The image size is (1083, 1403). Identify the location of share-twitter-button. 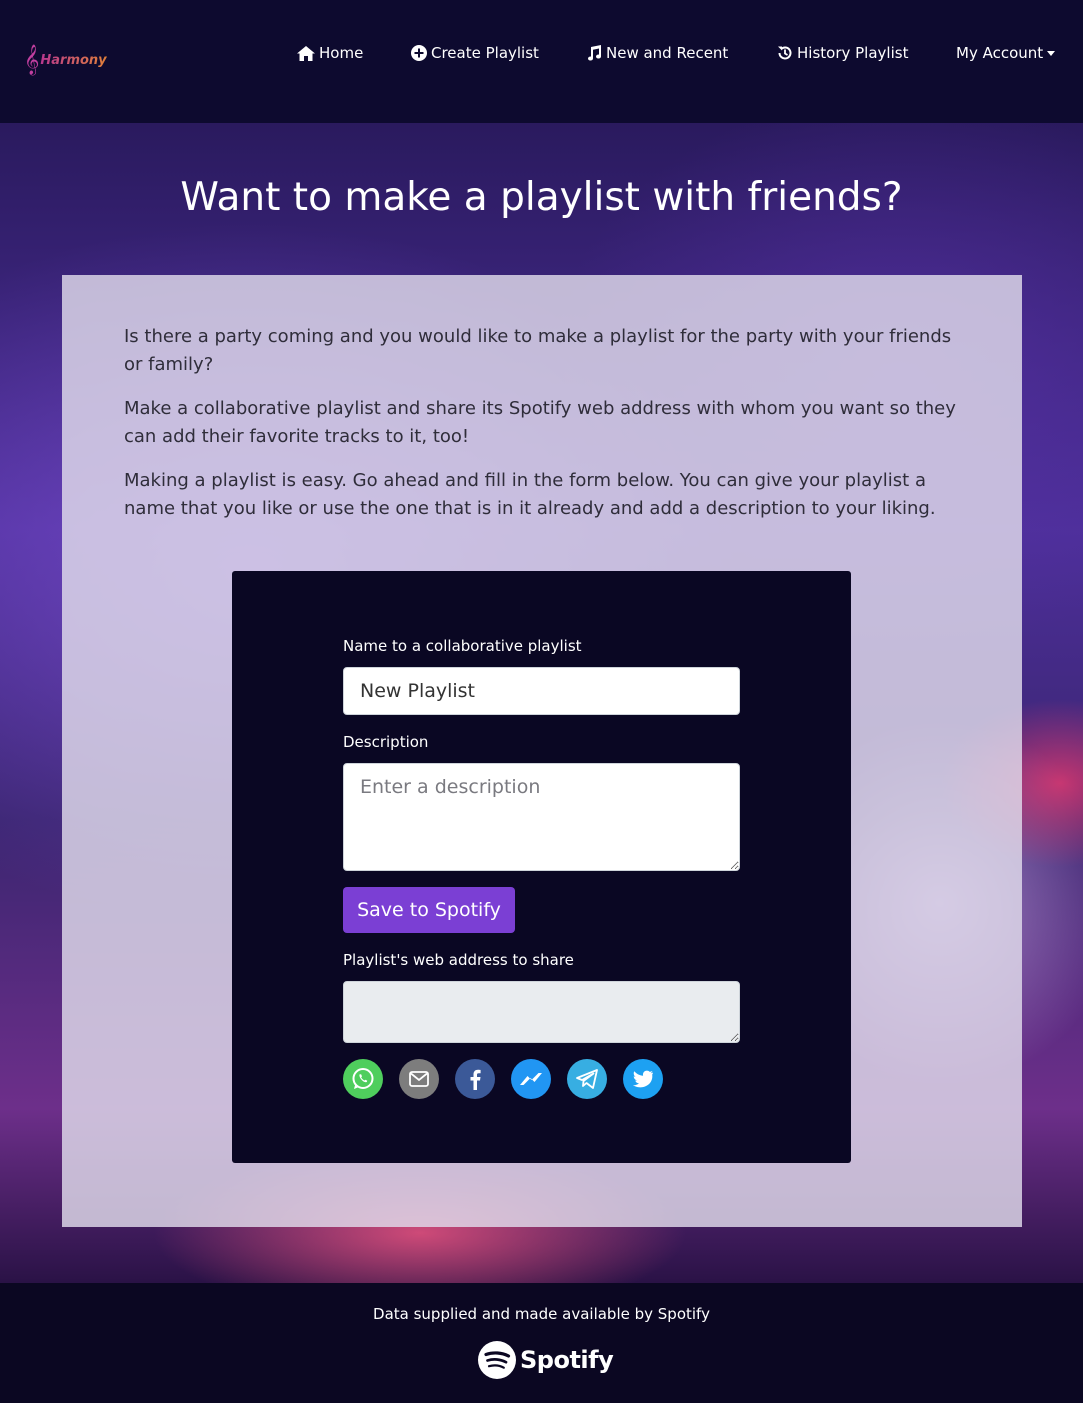
(643, 1079).